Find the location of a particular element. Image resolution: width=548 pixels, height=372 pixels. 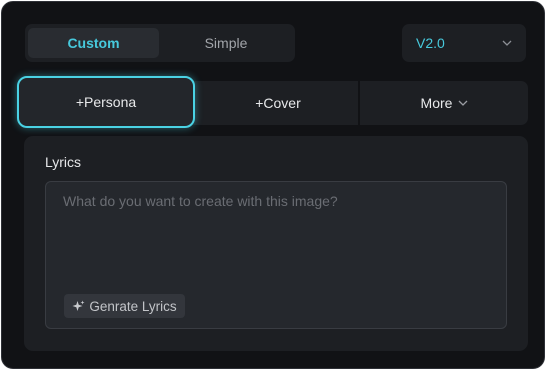

version-value: V2.0 is located at coordinates (430, 43).